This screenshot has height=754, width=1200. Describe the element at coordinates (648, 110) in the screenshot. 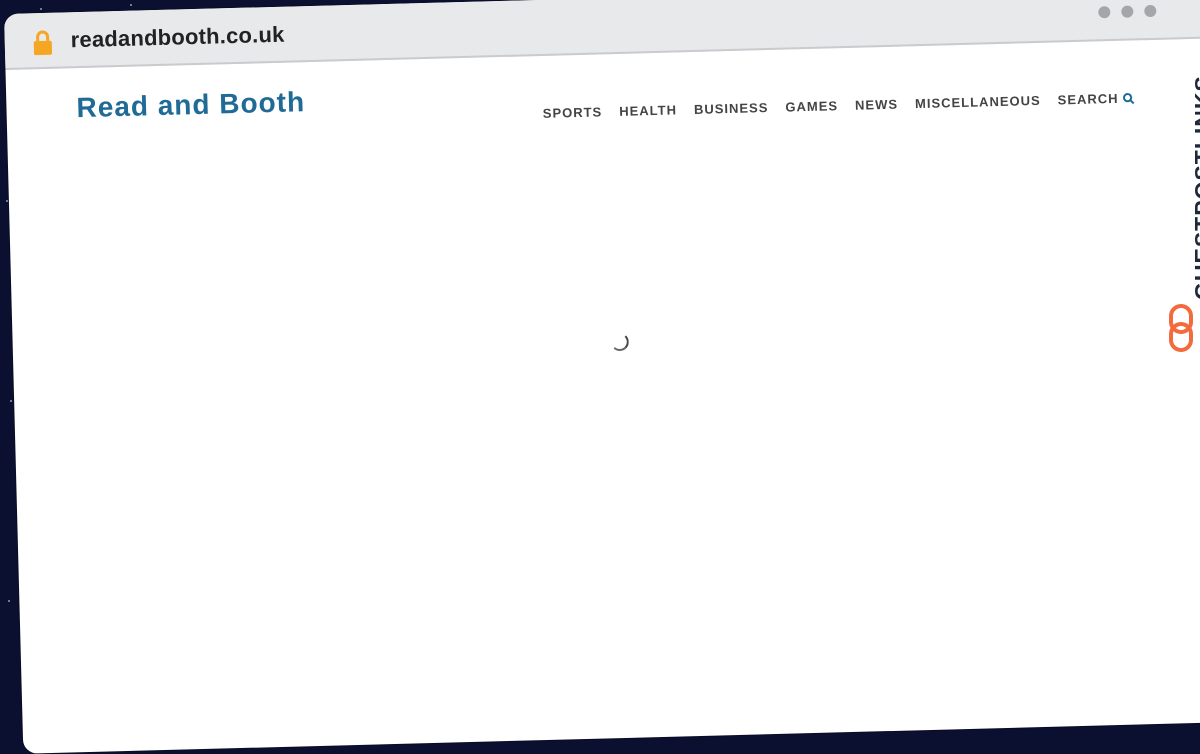

I see `nav-item-health: HEALTH` at that location.